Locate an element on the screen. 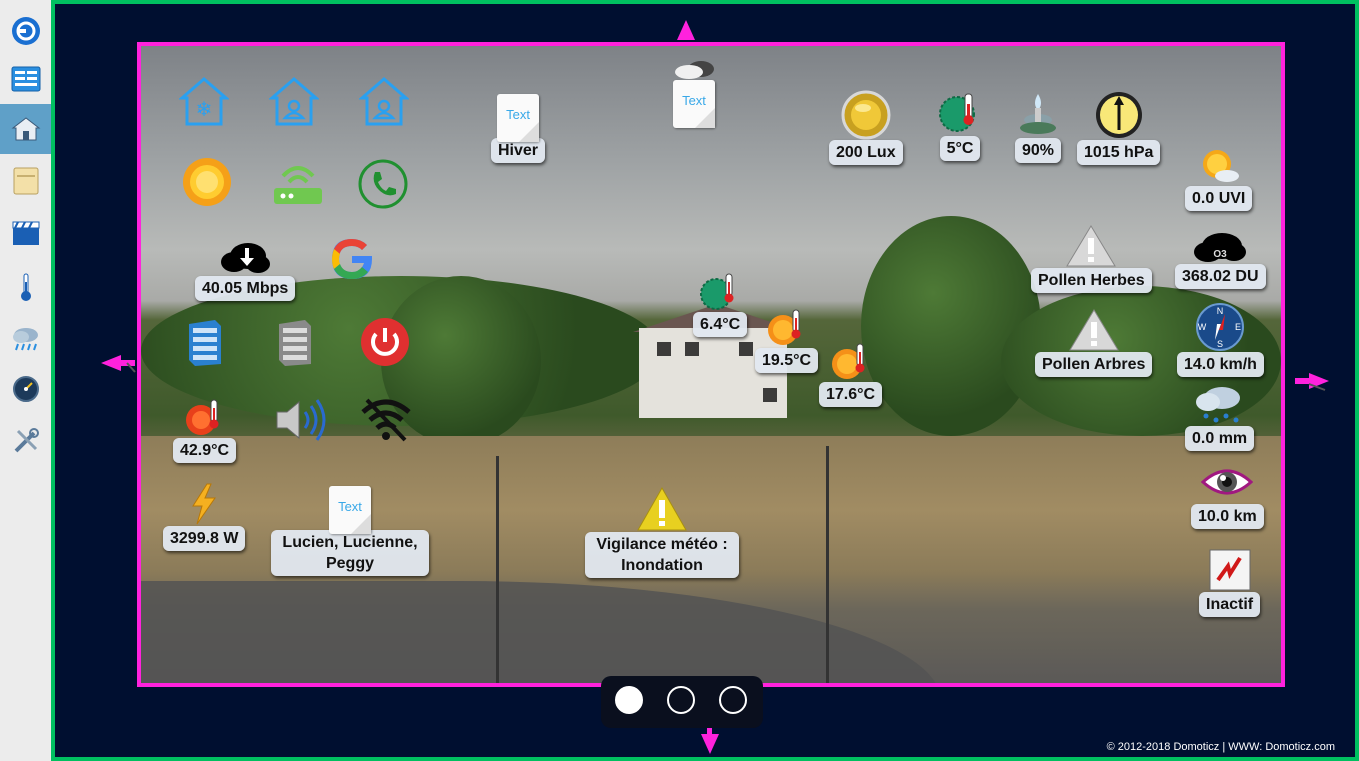 The image size is (1359, 761). pollen-arbres-alert: Pollen Arbres is located at coordinates (1094, 342).